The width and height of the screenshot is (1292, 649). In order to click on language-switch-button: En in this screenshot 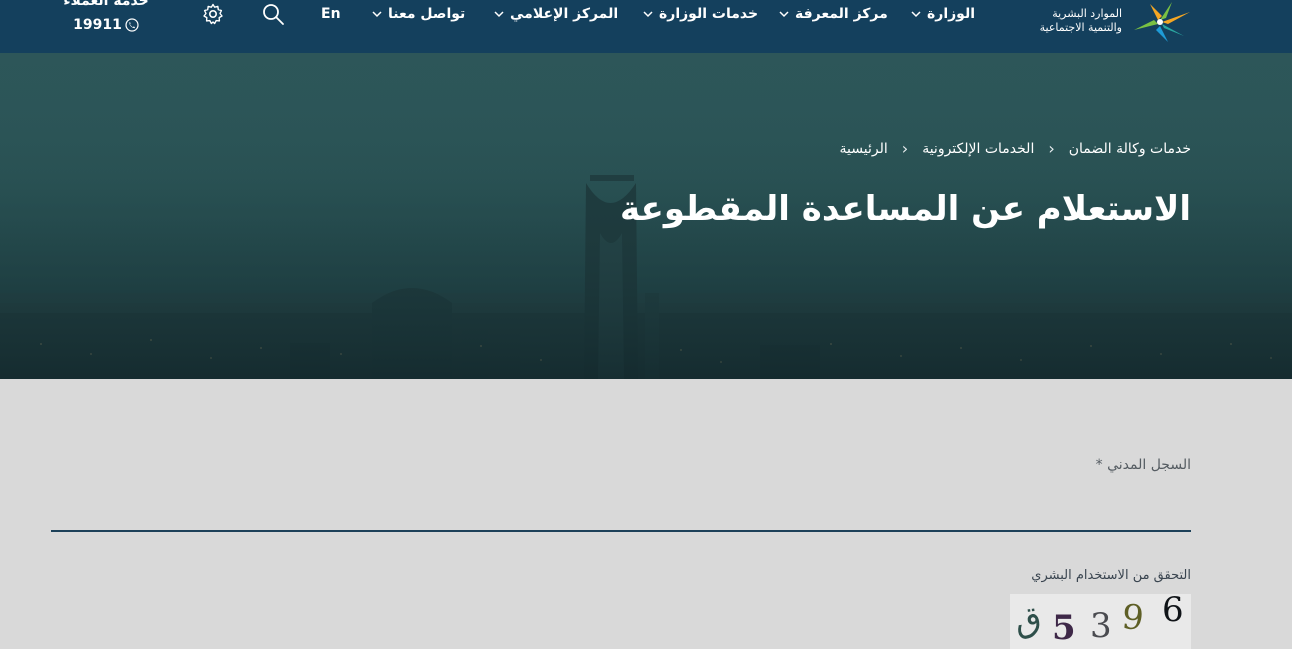, I will do `click(331, 14)`.